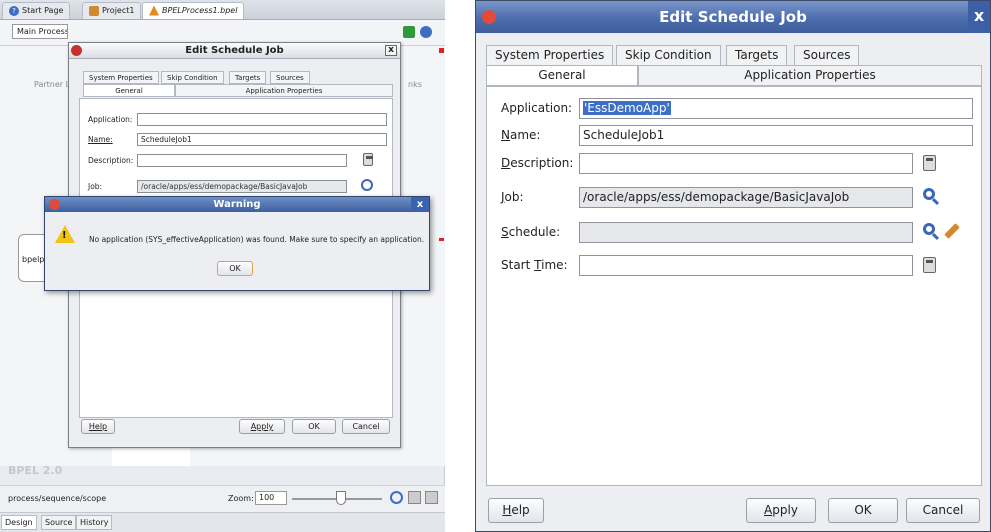 The width and height of the screenshot is (991, 532). Describe the element at coordinates (534, 265) in the screenshot. I see `start-time-label: Start Time:` at that location.